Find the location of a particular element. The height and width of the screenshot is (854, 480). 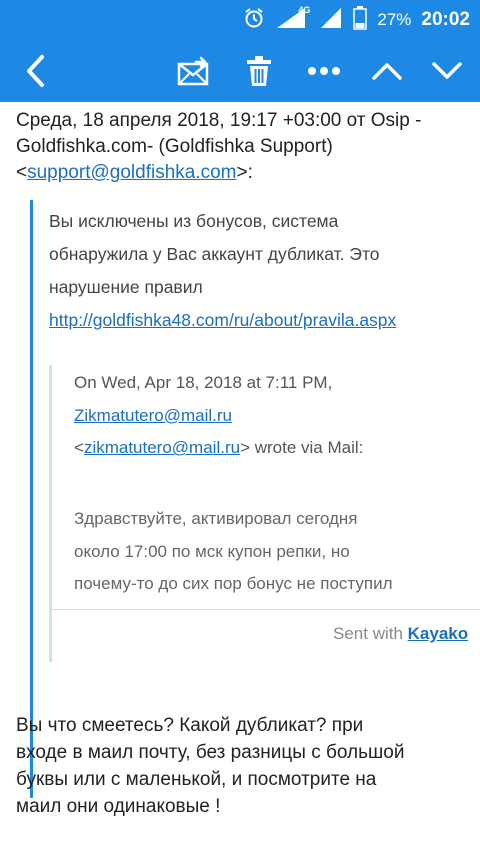

move-mail-icon is located at coordinates (193, 71).